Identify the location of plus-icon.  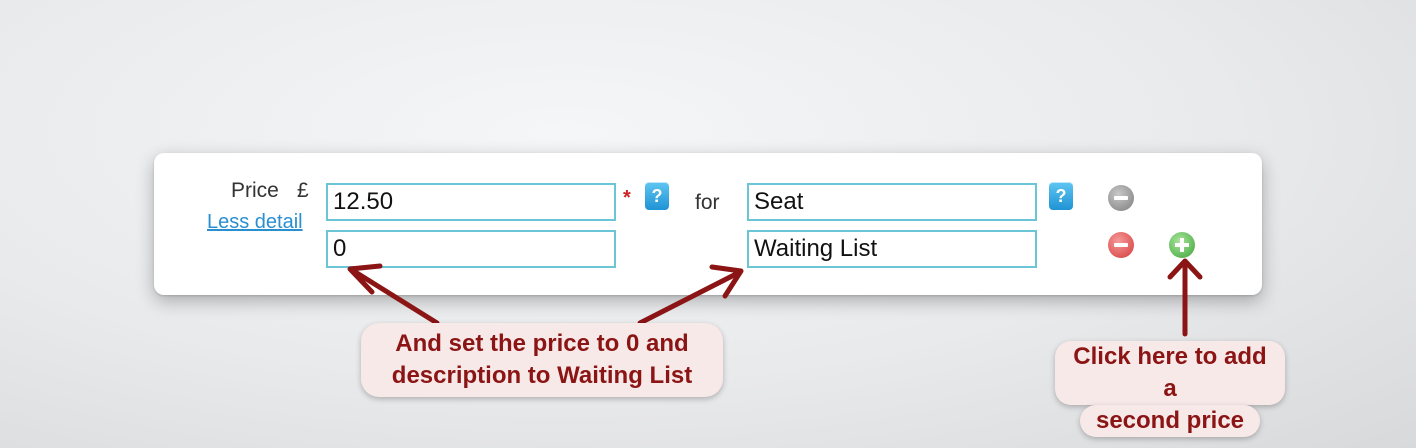
(1182, 245).